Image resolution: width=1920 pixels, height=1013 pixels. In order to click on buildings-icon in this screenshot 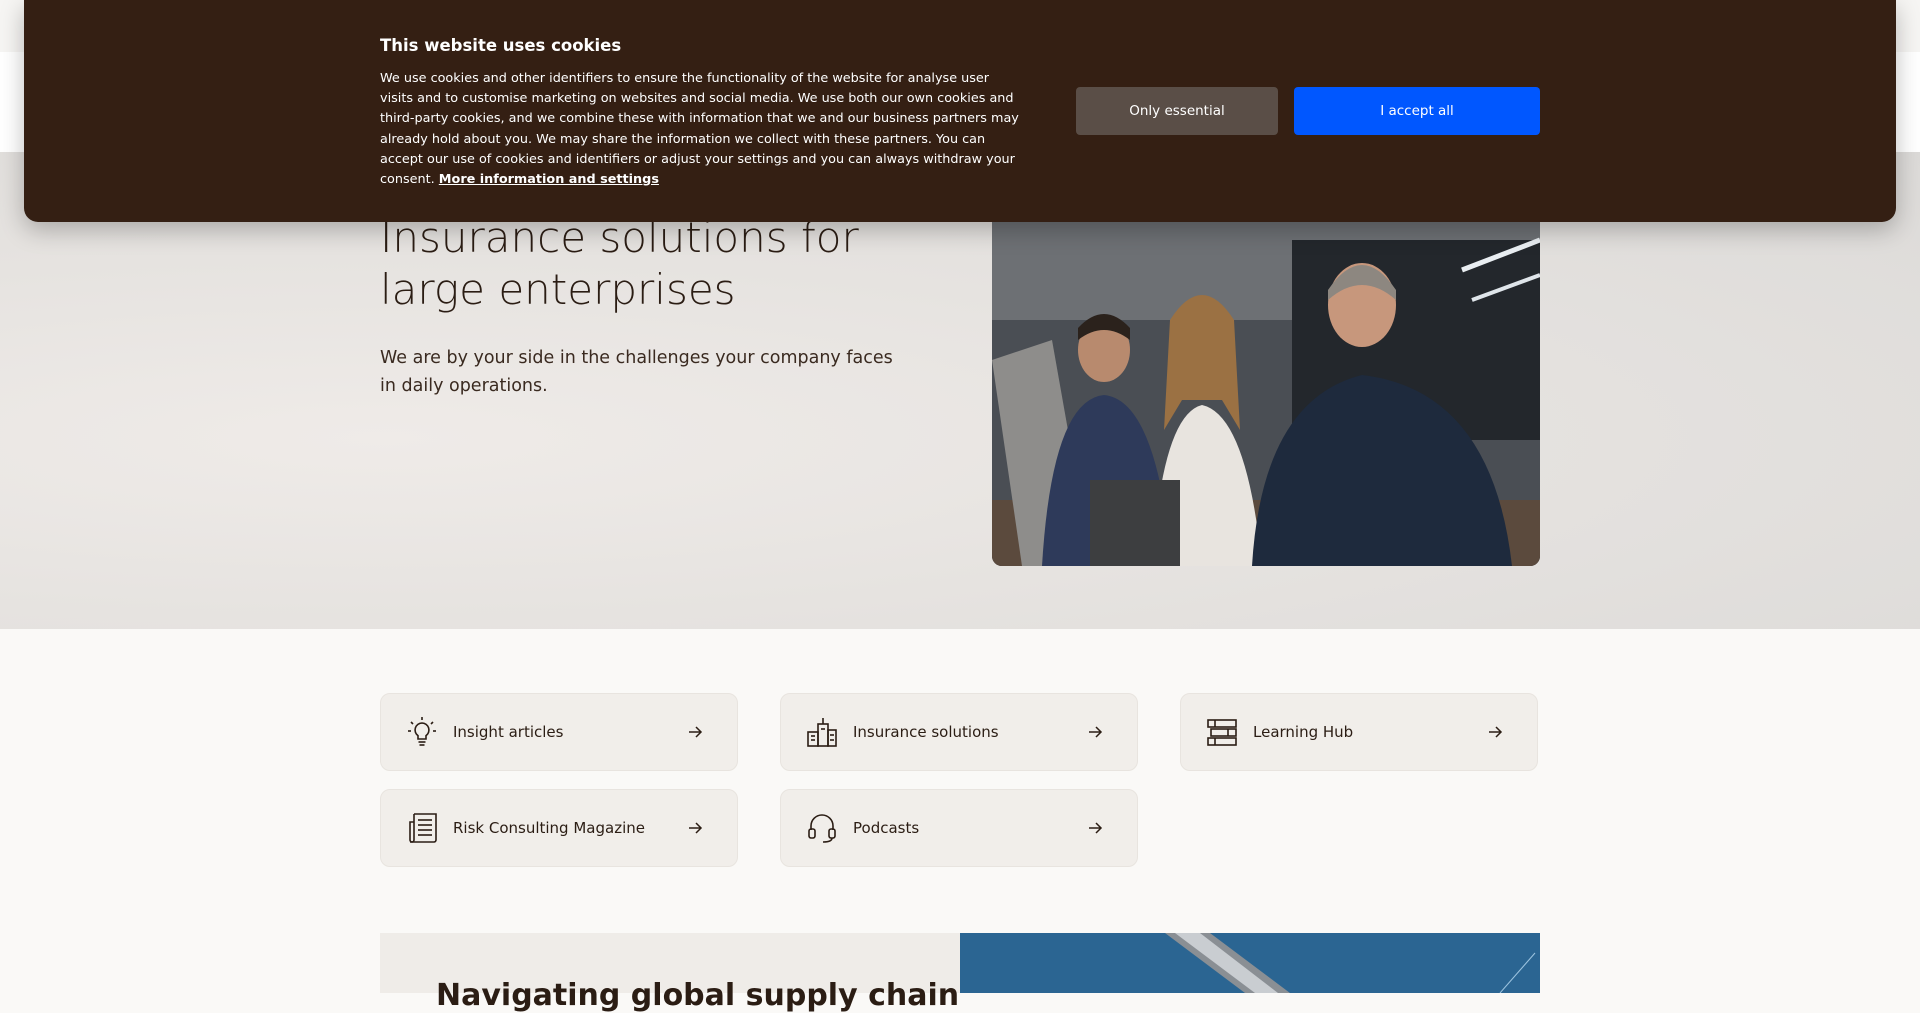, I will do `click(822, 732)`.